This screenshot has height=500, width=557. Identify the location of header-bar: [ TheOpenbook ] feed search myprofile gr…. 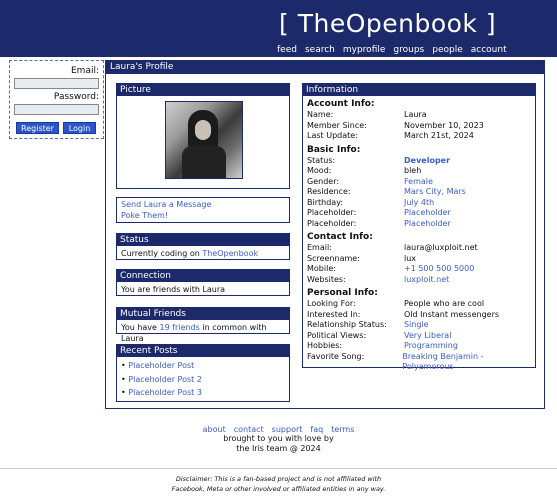
(278, 28).